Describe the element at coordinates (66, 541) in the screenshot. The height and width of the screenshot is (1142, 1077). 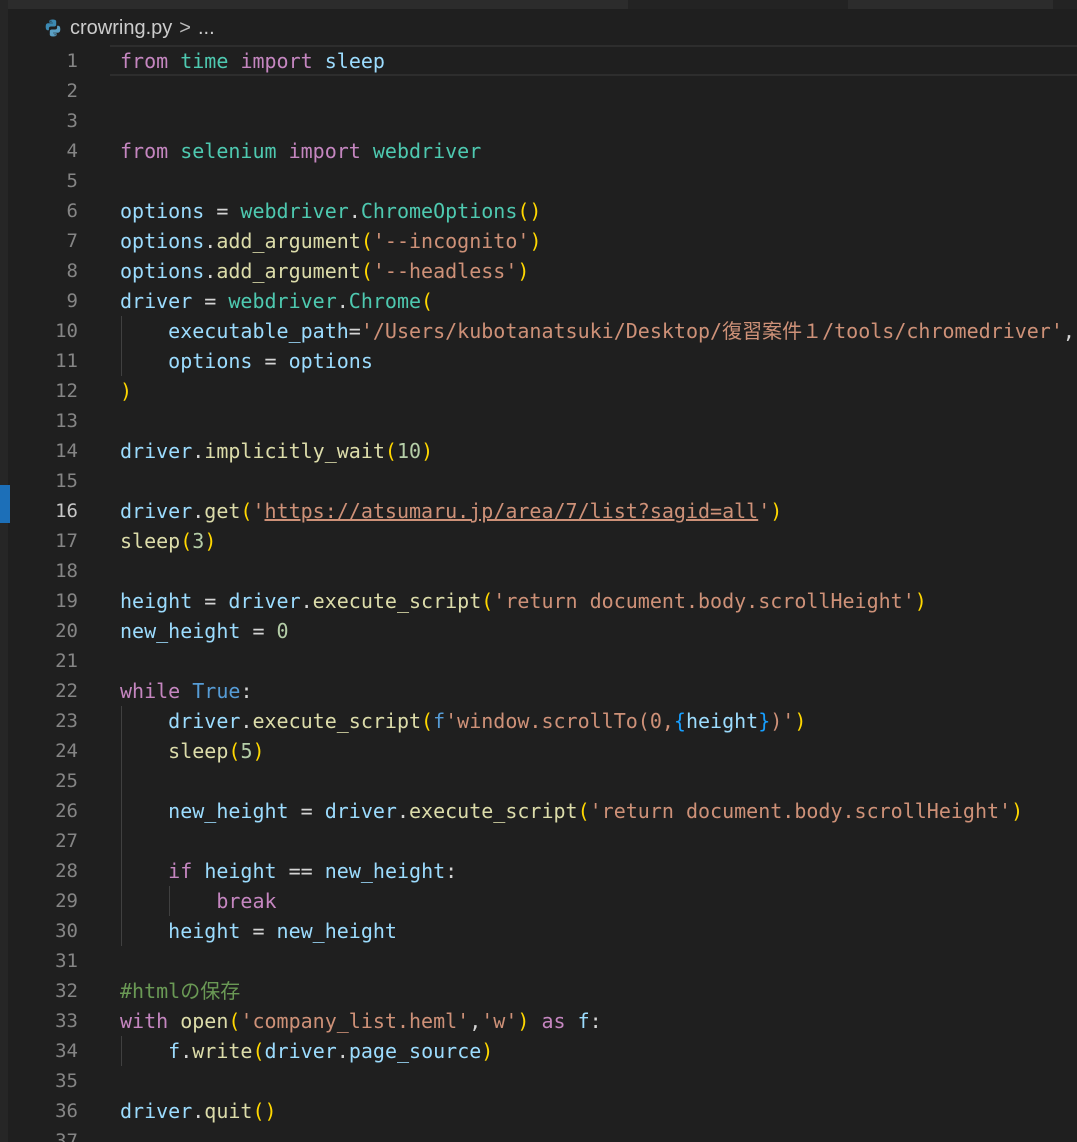
I see `line-number: 17` at that location.